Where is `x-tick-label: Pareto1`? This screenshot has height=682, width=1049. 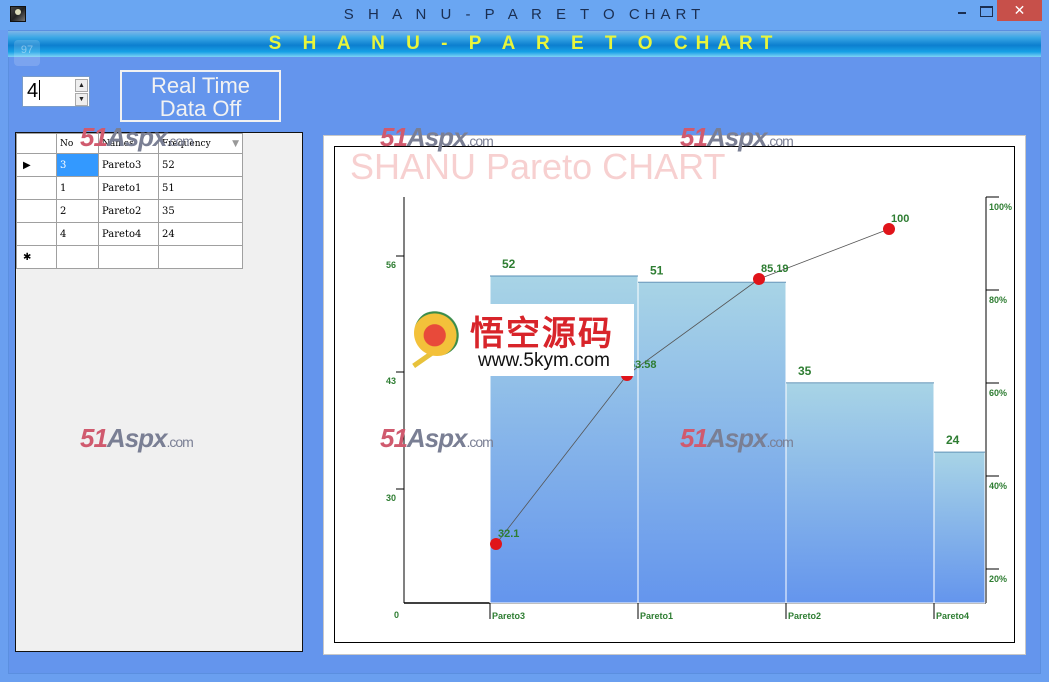 x-tick-label: Pareto1 is located at coordinates (656, 616).